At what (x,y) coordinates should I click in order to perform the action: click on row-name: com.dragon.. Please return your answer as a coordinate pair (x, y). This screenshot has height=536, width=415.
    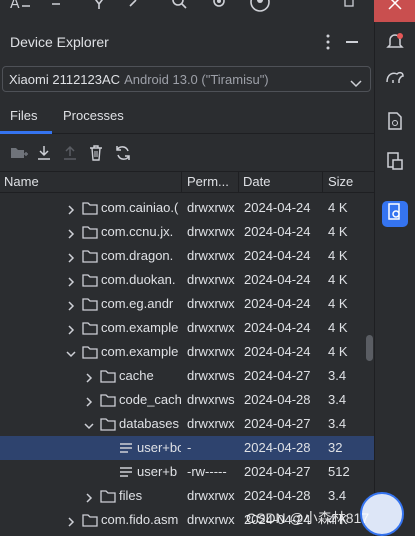
    Looking at the image, I should click on (137, 255).